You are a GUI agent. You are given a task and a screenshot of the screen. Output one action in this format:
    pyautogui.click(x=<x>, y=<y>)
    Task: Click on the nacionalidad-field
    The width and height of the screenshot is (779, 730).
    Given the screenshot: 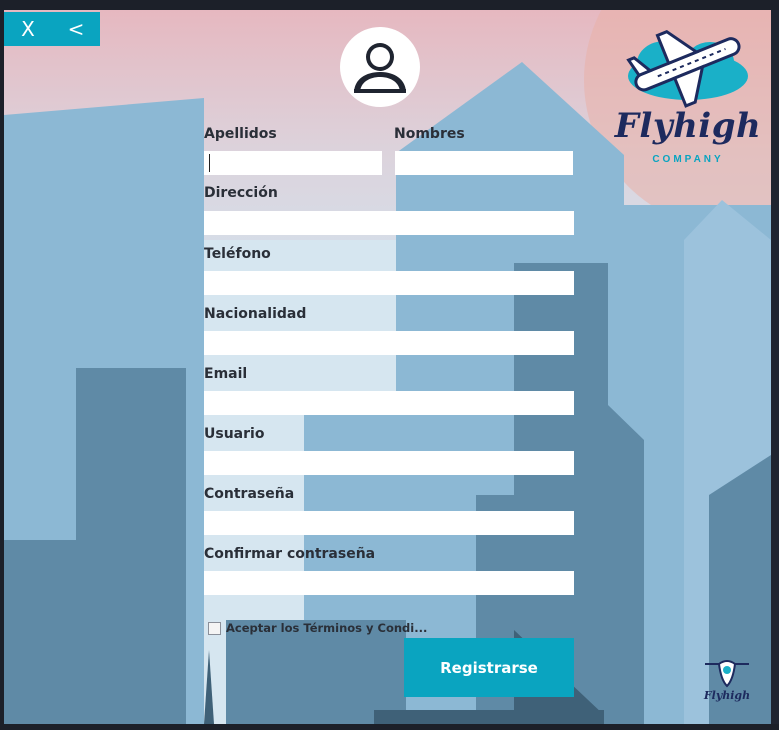 What is the action you would take?
    pyautogui.click(x=389, y=343)
    